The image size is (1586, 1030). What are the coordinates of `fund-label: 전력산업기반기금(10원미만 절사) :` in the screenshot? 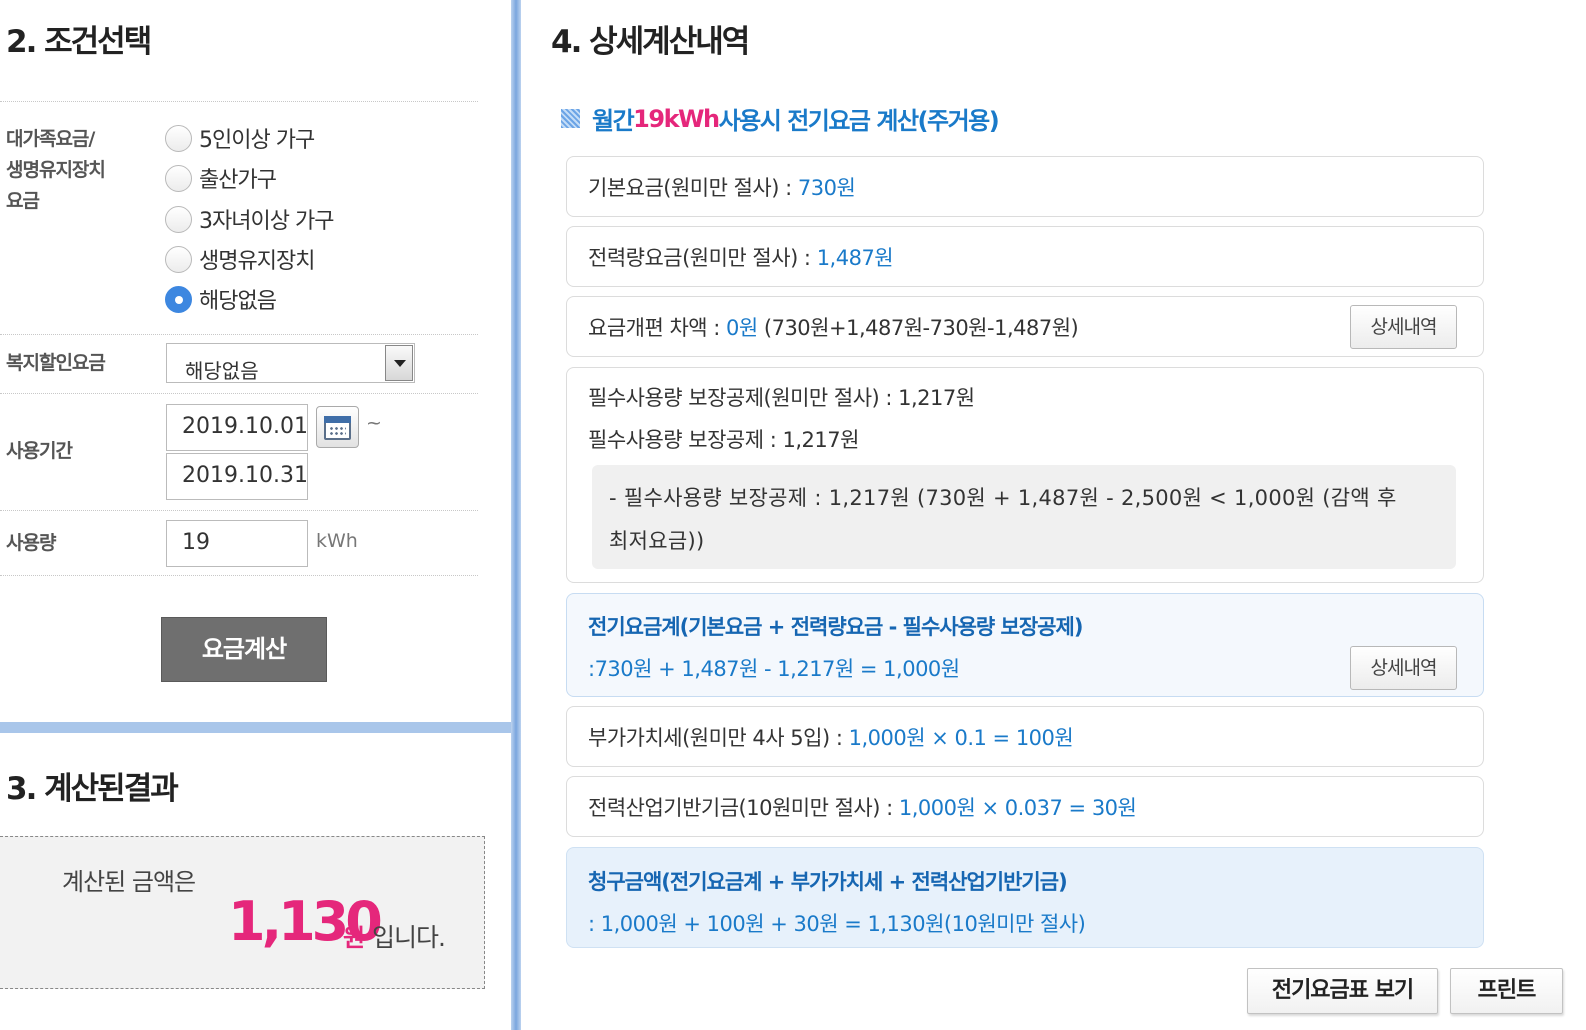 It's located at (743, 808).